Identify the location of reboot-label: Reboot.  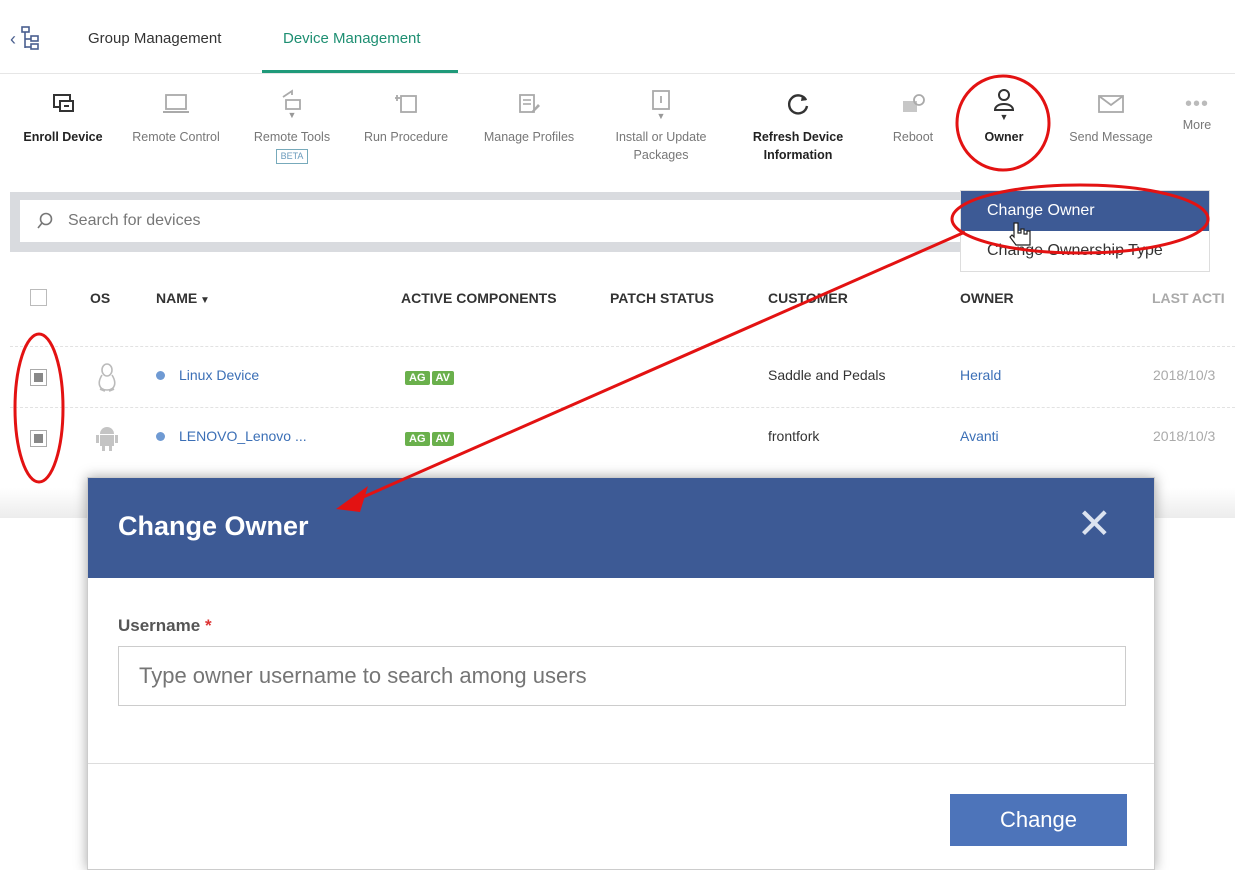
(913, 137).